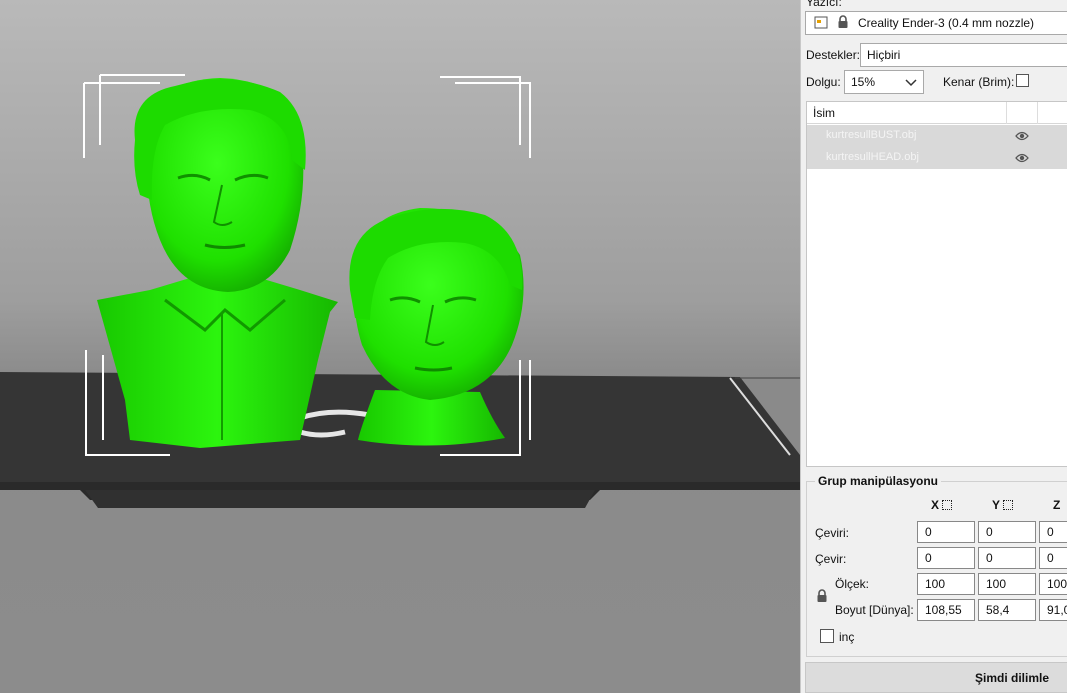 The image size is (1067, 693). I want to click on chevron-down-icon, so click(911, 83).